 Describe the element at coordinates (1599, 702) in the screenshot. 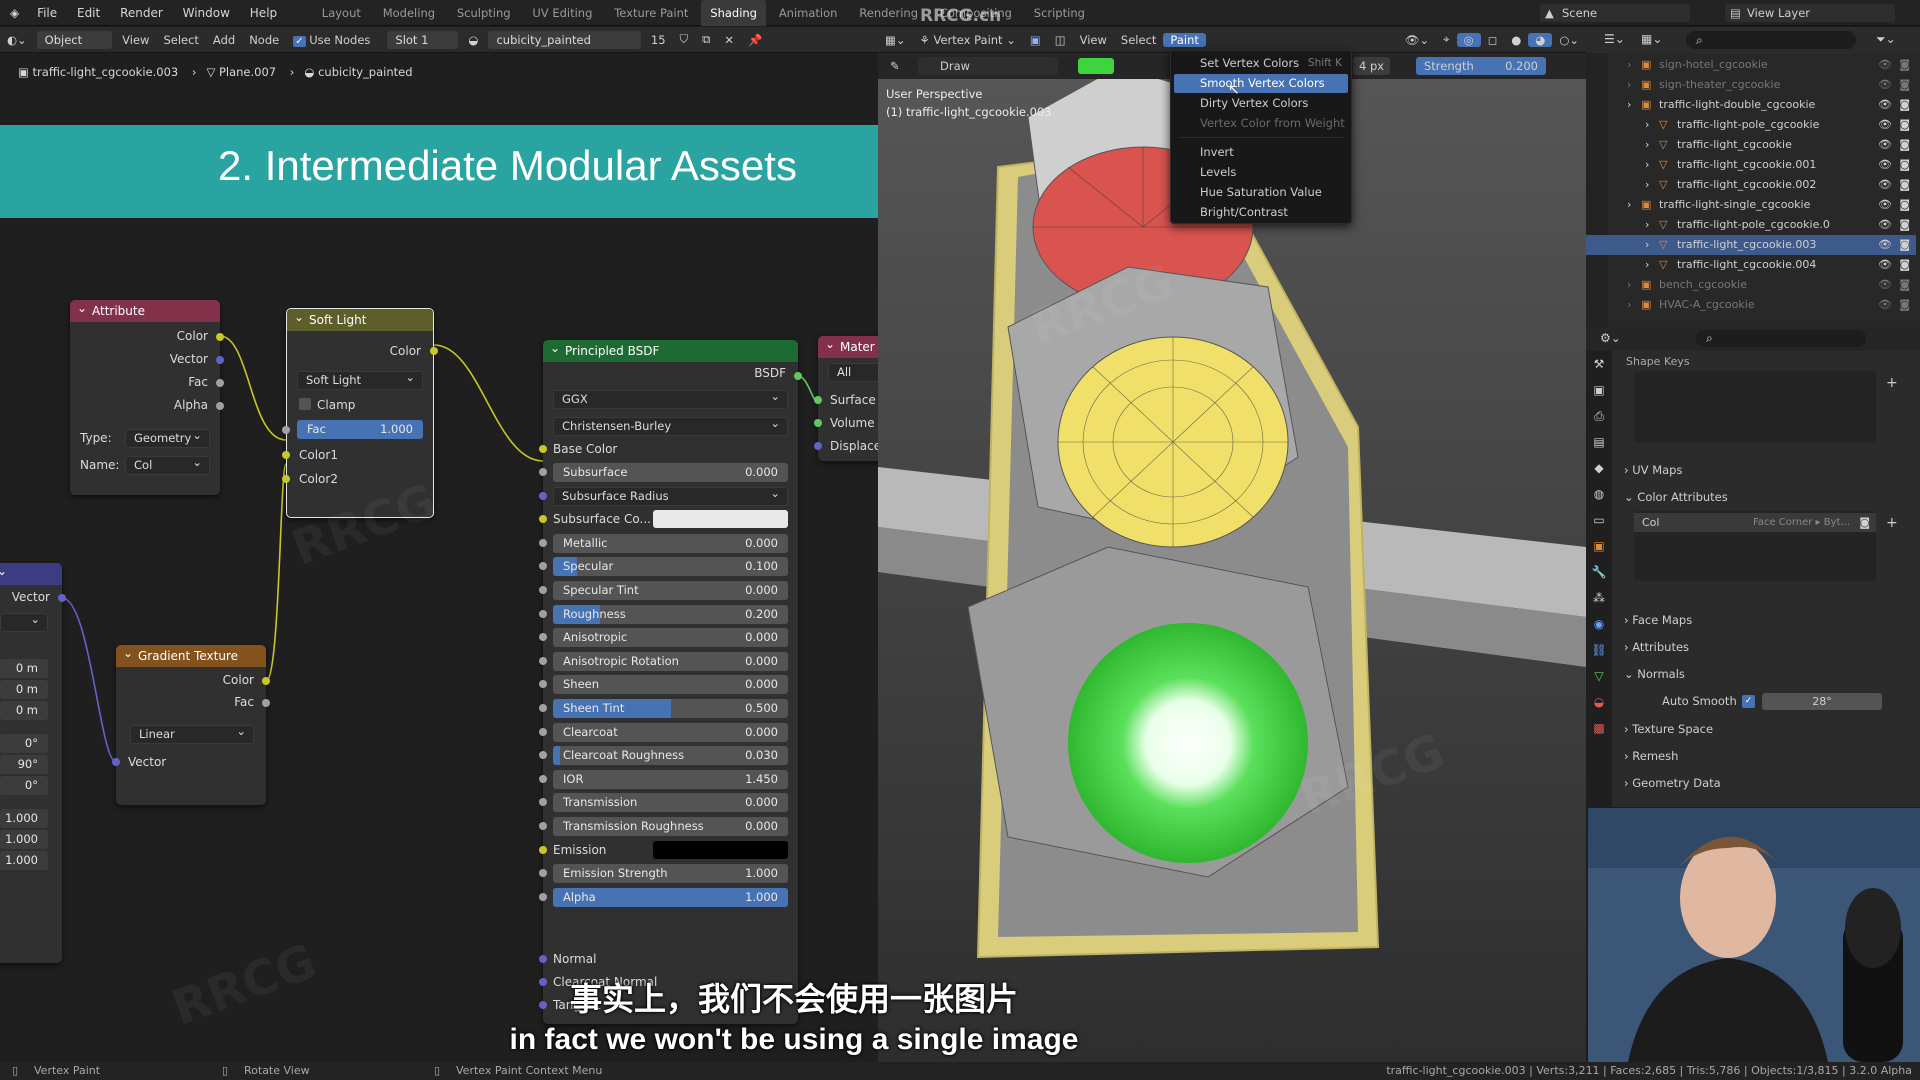

I see `material-tab-icon: ◒` at that location.